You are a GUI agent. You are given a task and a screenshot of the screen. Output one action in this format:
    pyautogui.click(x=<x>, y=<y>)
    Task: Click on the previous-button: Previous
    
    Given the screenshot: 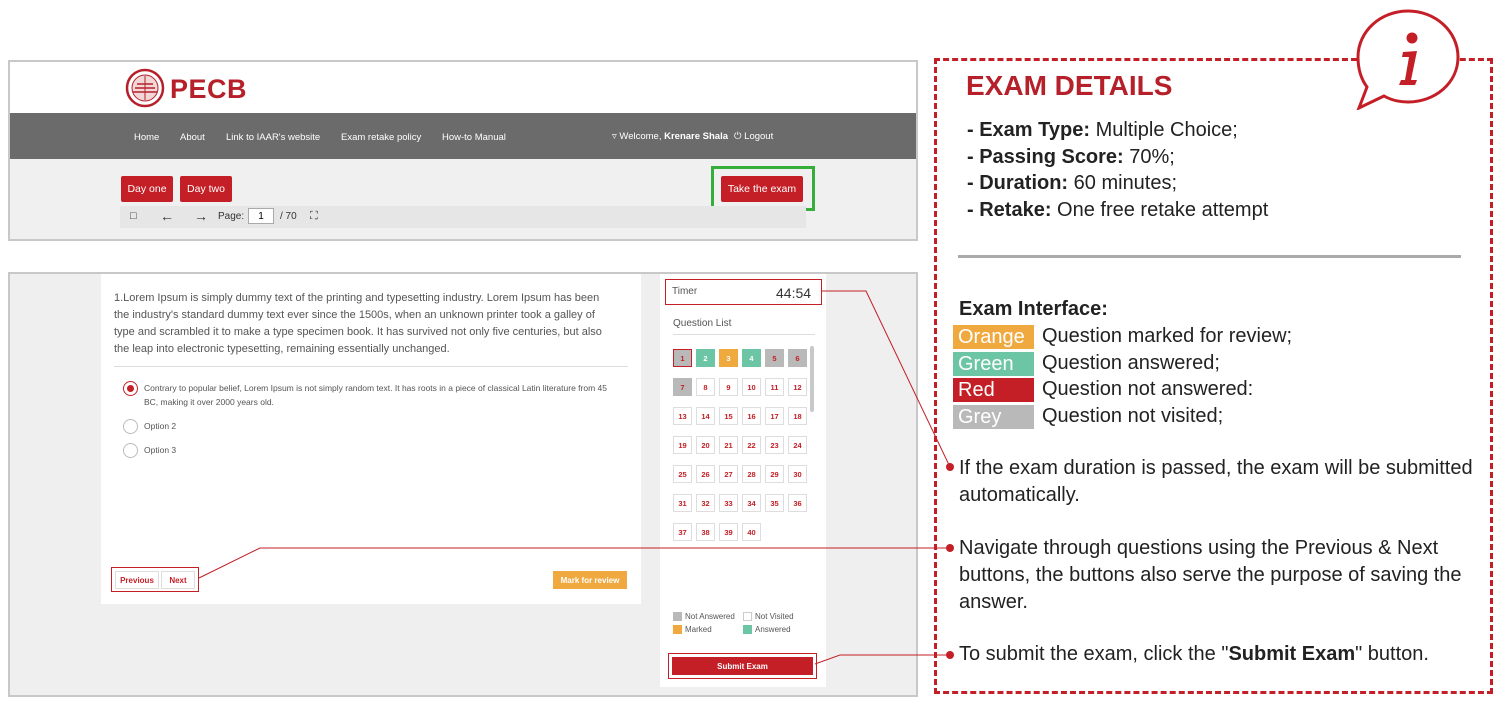 What is the action you would take?
    pyautogui.click(x=137, y=580)
    